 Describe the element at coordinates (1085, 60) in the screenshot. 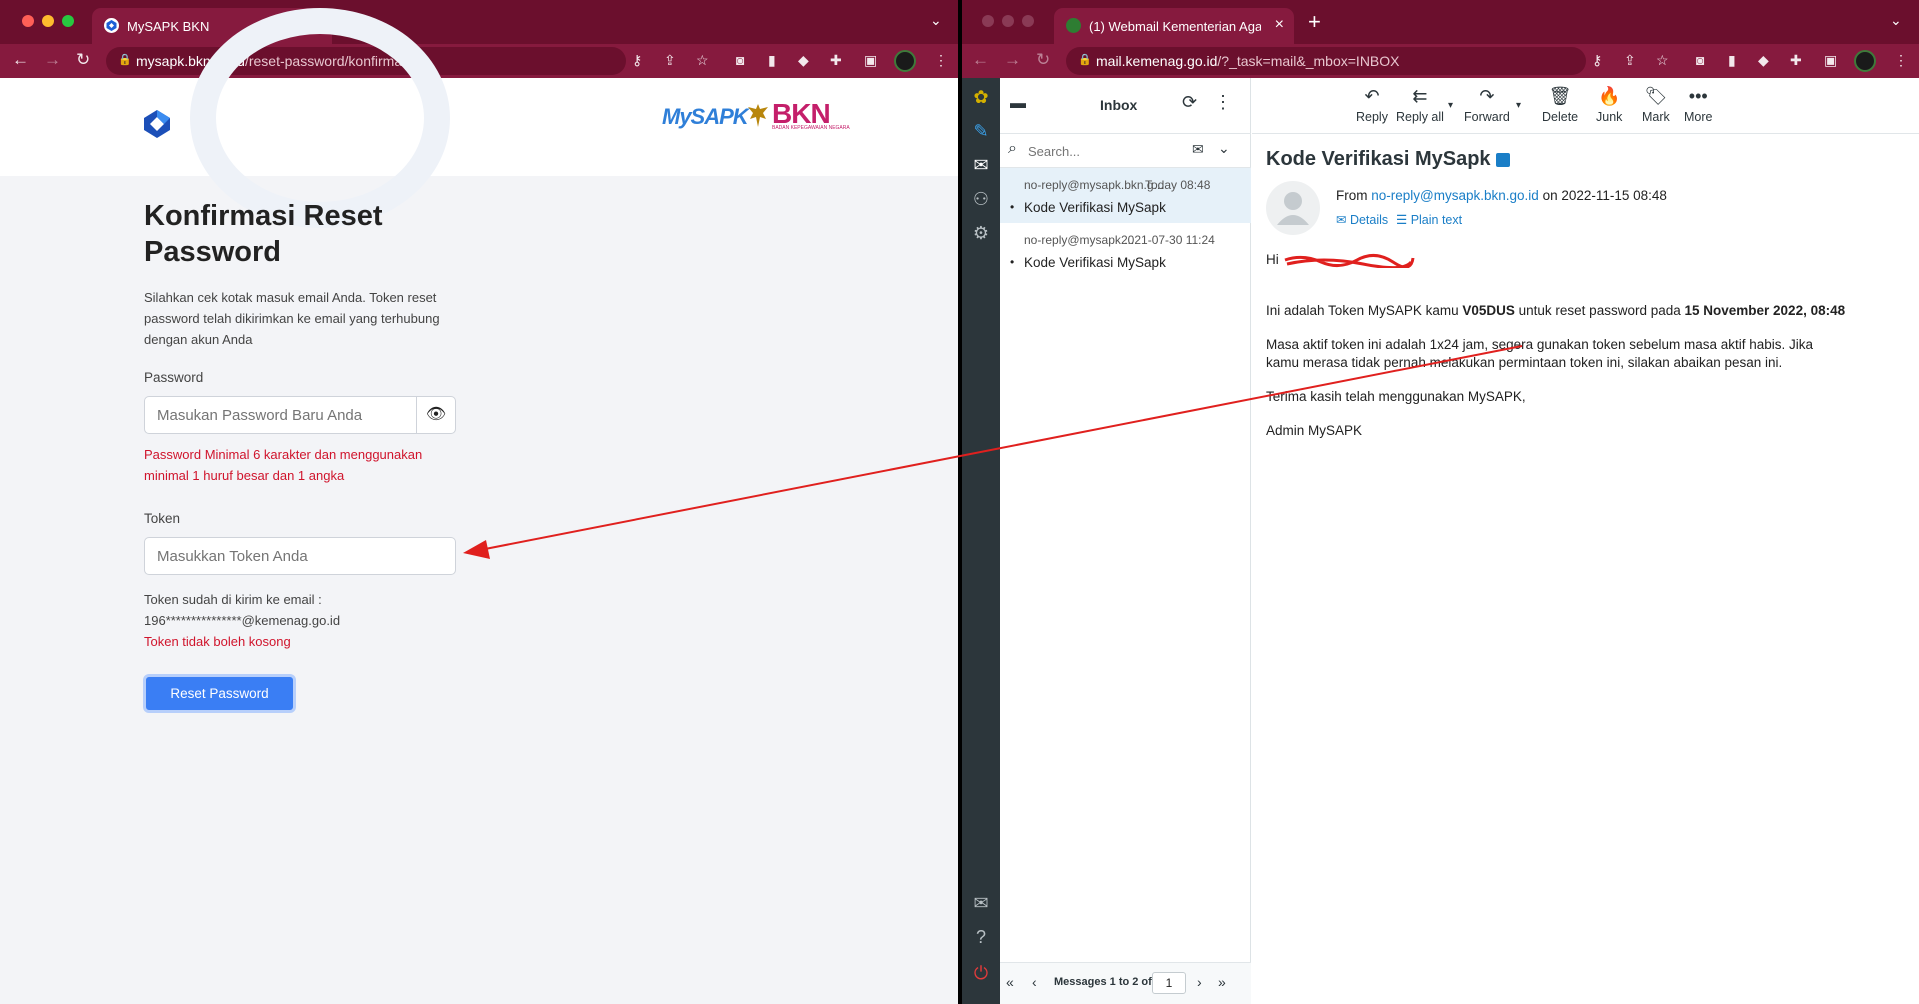

I see `lock-icon: 🔒` at that location.